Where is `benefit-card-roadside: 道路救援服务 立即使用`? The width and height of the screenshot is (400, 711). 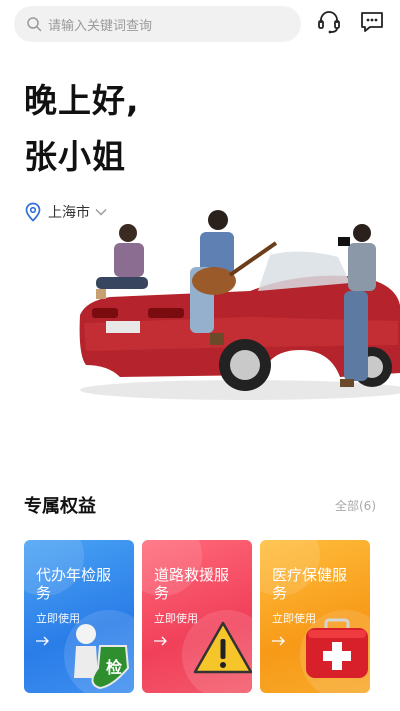 benefit-card-roadside: 道路救援服务 立即使用 is located at coordinates (197, 616).